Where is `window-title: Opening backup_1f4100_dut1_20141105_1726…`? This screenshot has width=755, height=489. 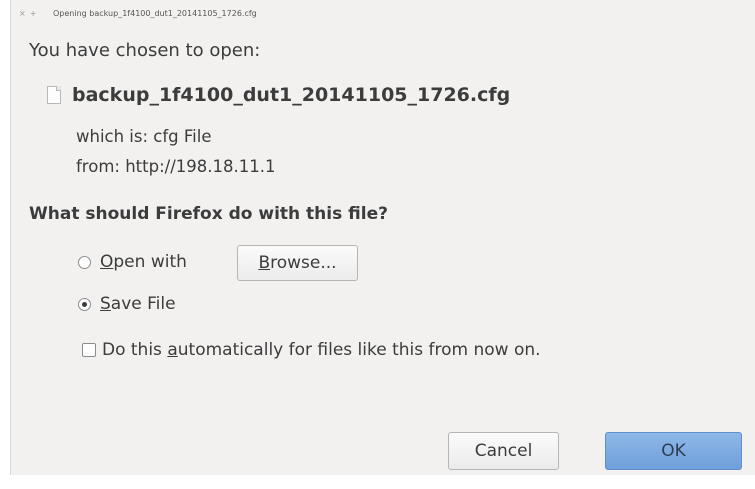
window-title: Opening backup_1f4100_dut1_20141105_1726… is located at coordinates (155, 13).